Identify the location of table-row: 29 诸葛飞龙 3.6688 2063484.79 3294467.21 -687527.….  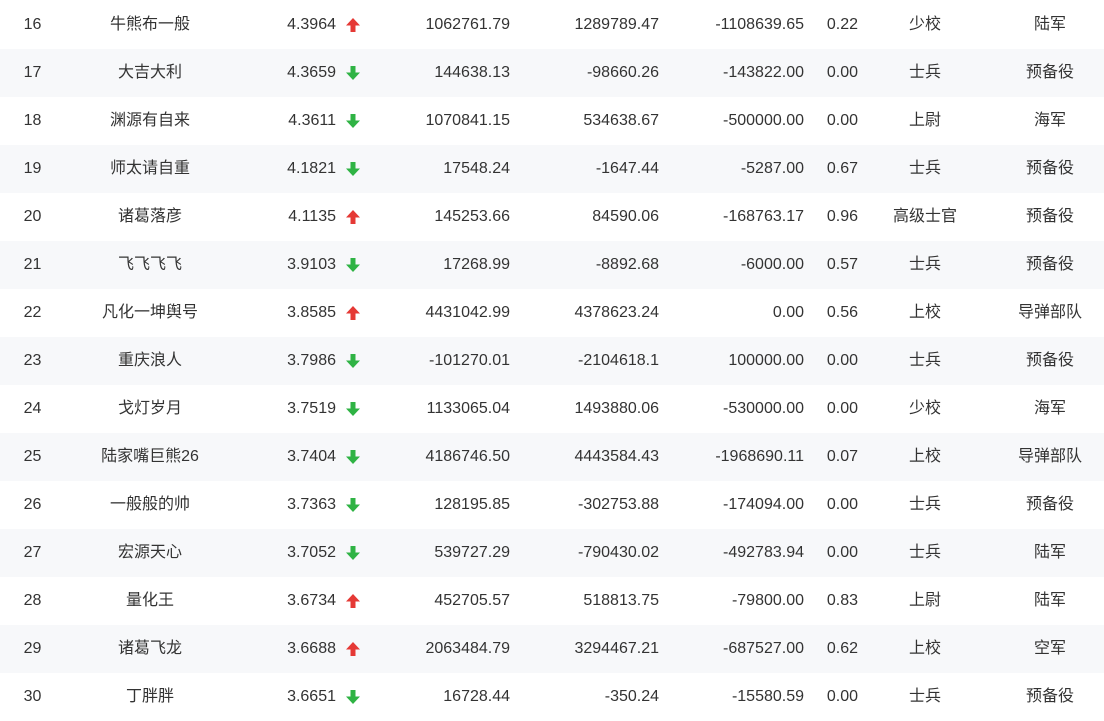
(552, 649).